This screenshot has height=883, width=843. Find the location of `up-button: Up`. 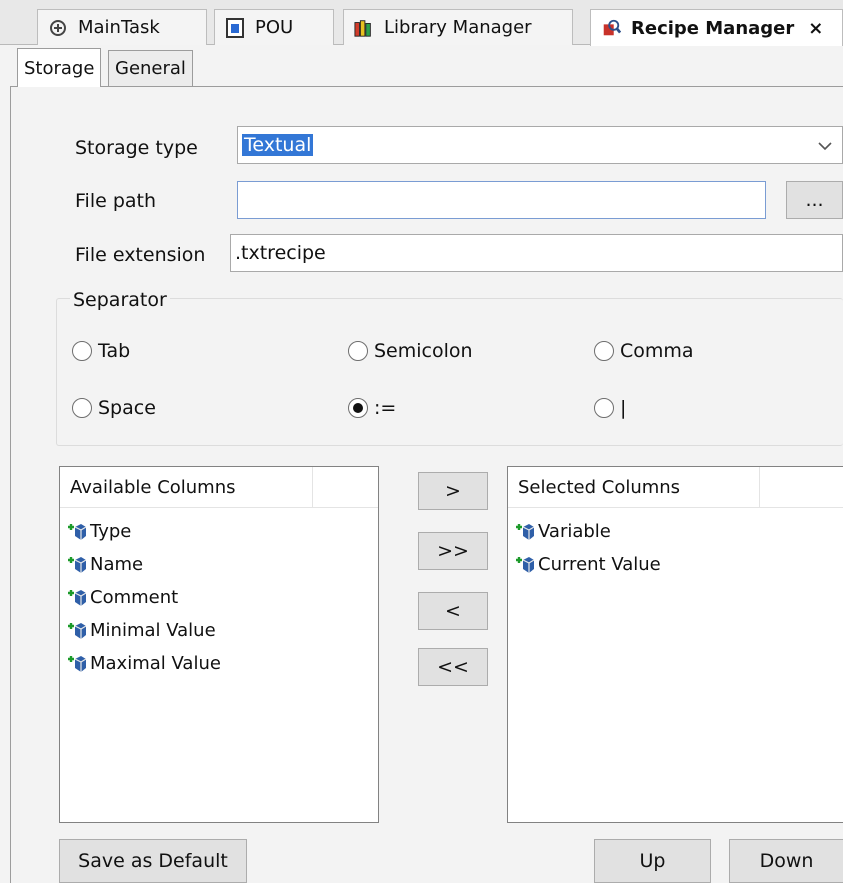

up-button: Up is located at coordinates (652, 861).